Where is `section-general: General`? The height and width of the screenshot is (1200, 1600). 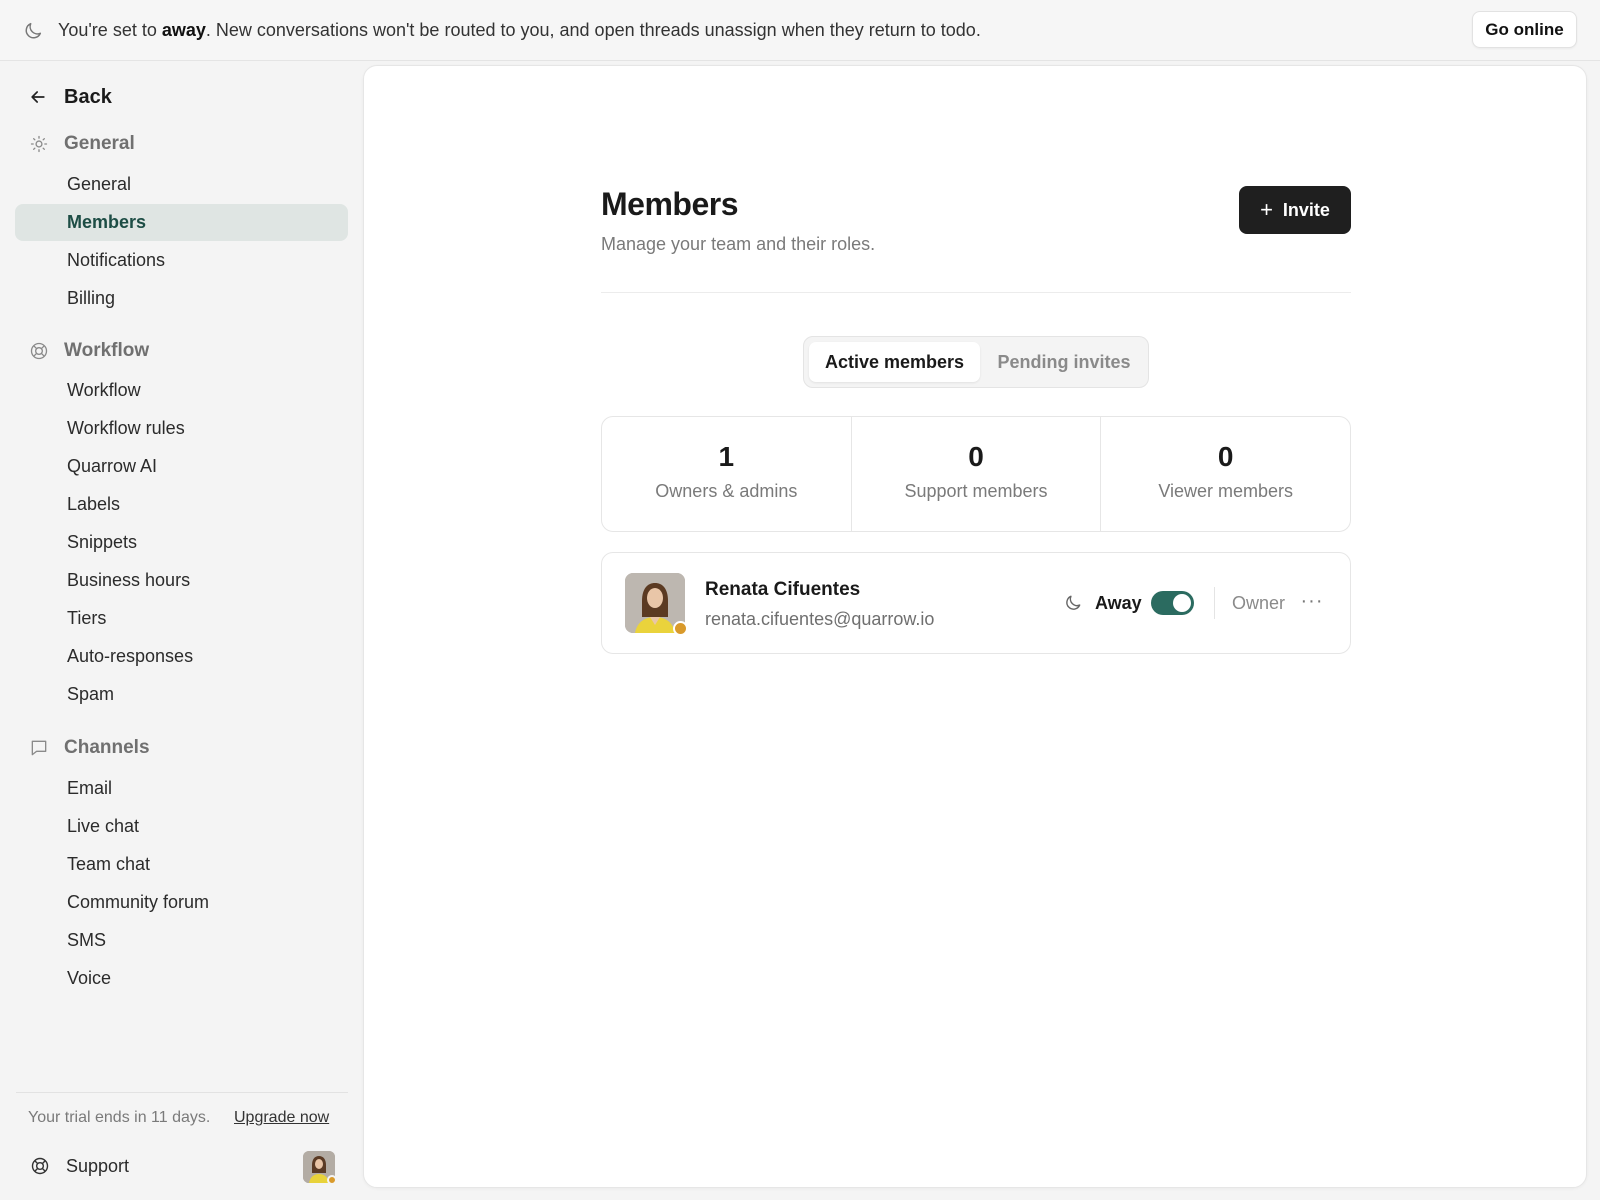
section-general: General is located at coordinates (81, 144).